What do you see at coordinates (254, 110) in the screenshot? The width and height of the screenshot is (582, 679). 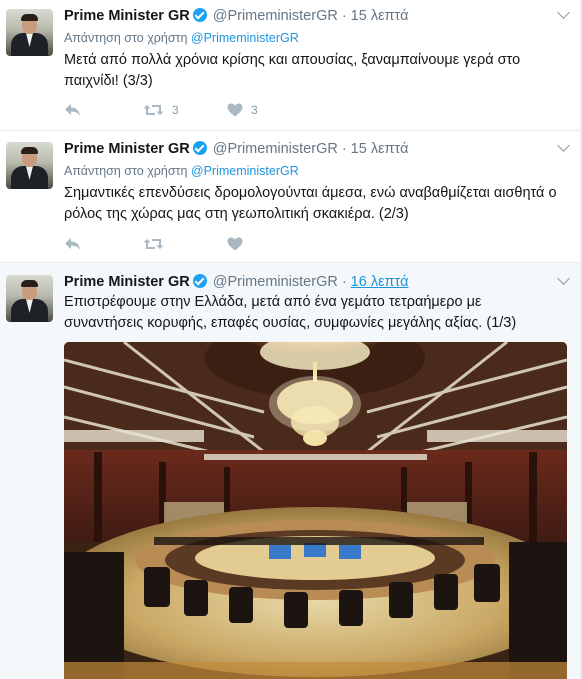 I see `like-count: 3` at bounding box center [254, 110].